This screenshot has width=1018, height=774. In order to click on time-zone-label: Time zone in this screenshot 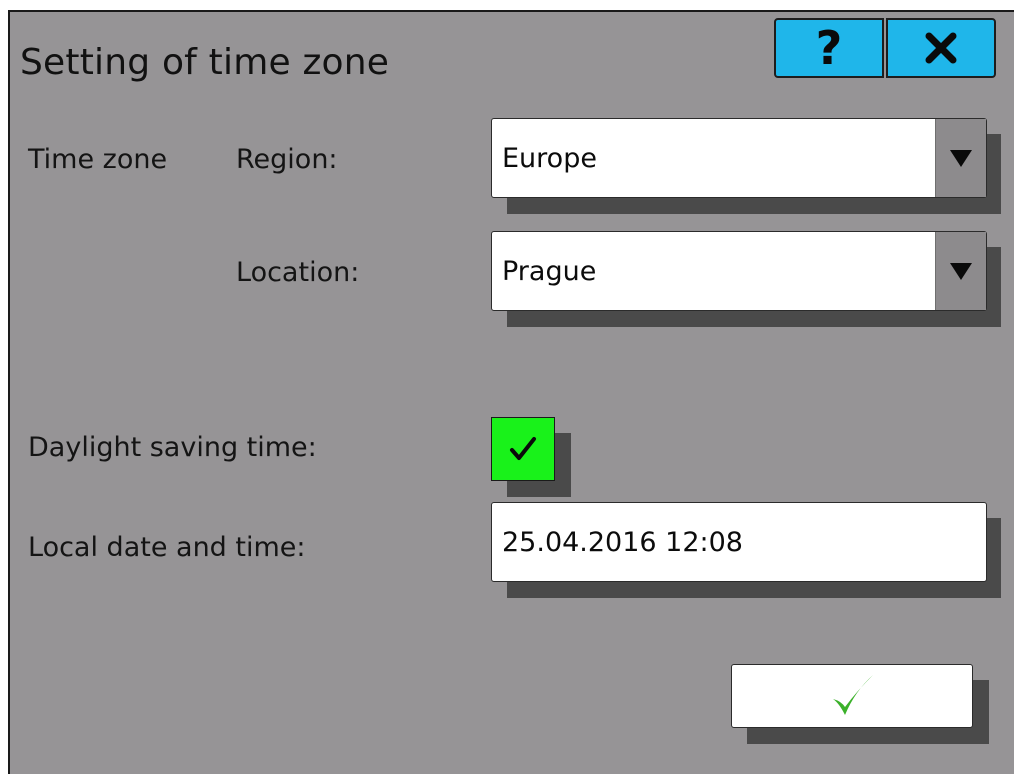, I will do `click(98, 159)`.